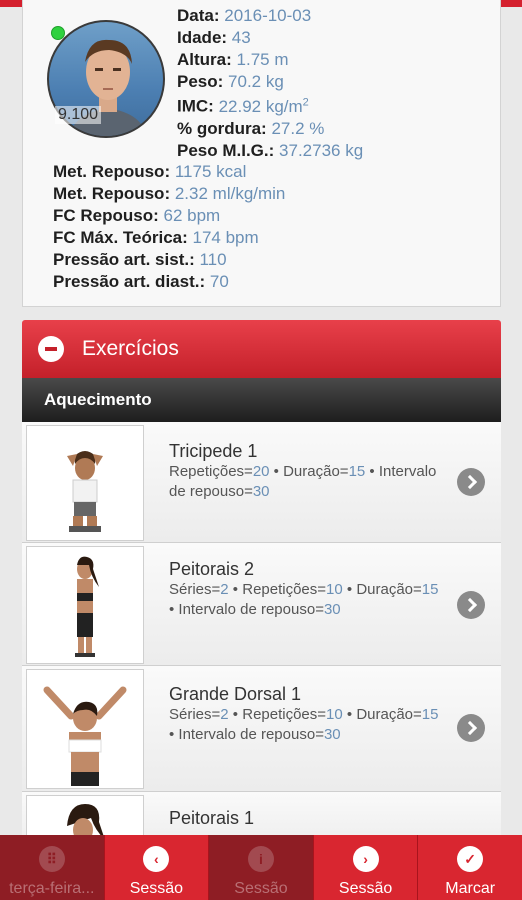 Image resolution: width=522 pixels, height=900 pixels. Describe the element at coordinates (51, 859) in the screenshot. I see `grid-icon: ⠿` at that location.